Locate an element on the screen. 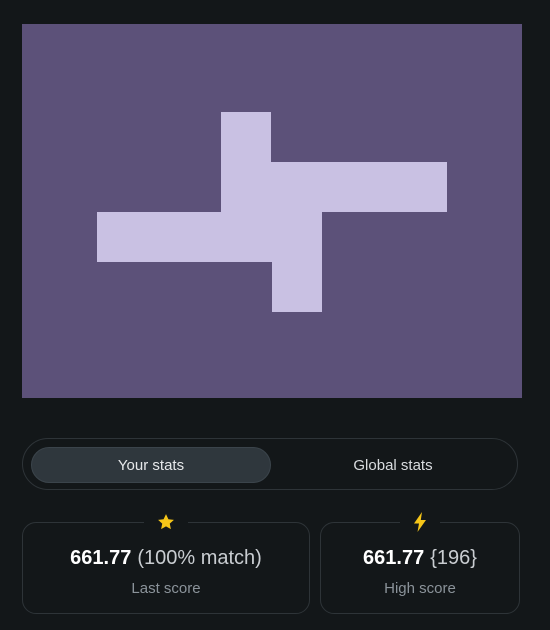 This screenshot has height=630, width=550. stats-tabs: Your stats Global stats is located at coordinates (270, 464).